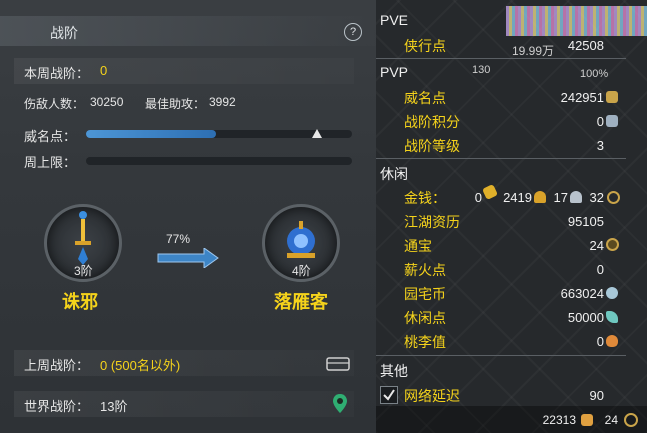 The width and height of the screenshot is (647, 433). What do you see at coordinates (612, 317) in the screenshot?
I see `leaf-icon` at bounding box center [612, 317].